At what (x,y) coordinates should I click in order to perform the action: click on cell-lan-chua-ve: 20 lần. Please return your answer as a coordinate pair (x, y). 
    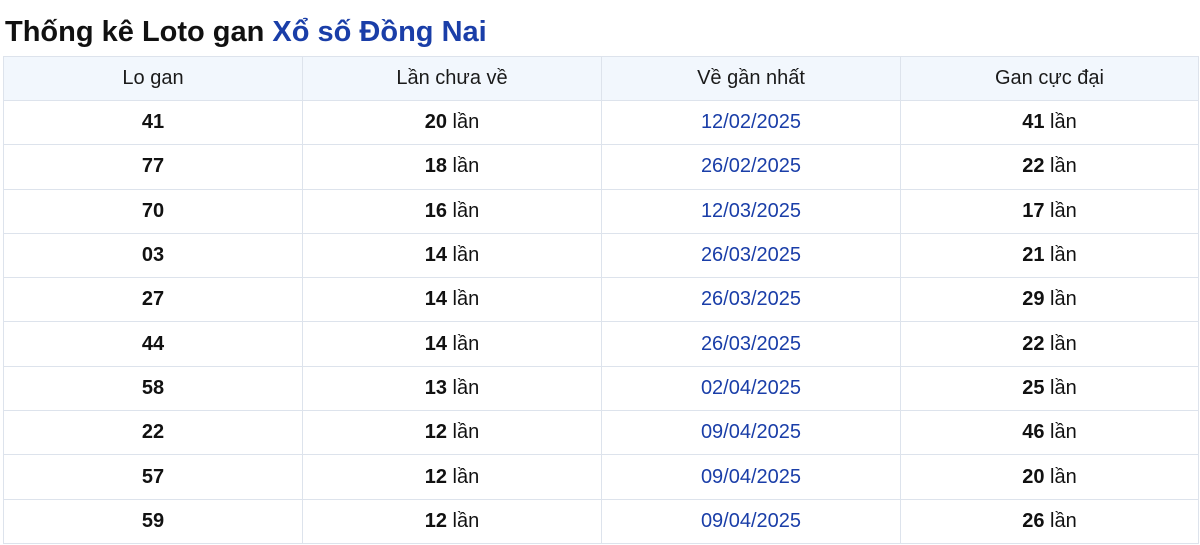
    Looking at the image, I should click on (452, 122).